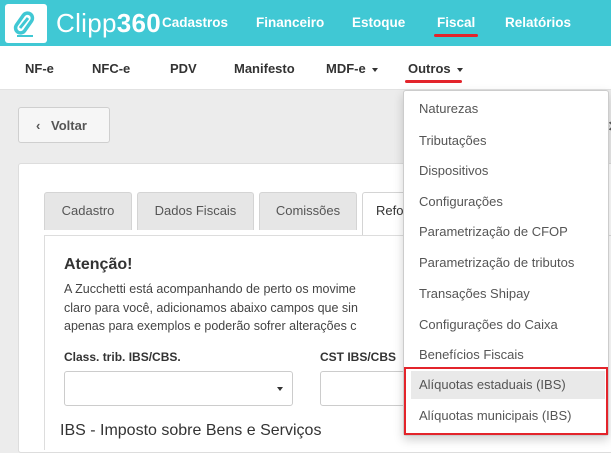 The width and height of the screenshot is (611, 453). I want to click on subnav-outros: Outros, so click(435, 68).